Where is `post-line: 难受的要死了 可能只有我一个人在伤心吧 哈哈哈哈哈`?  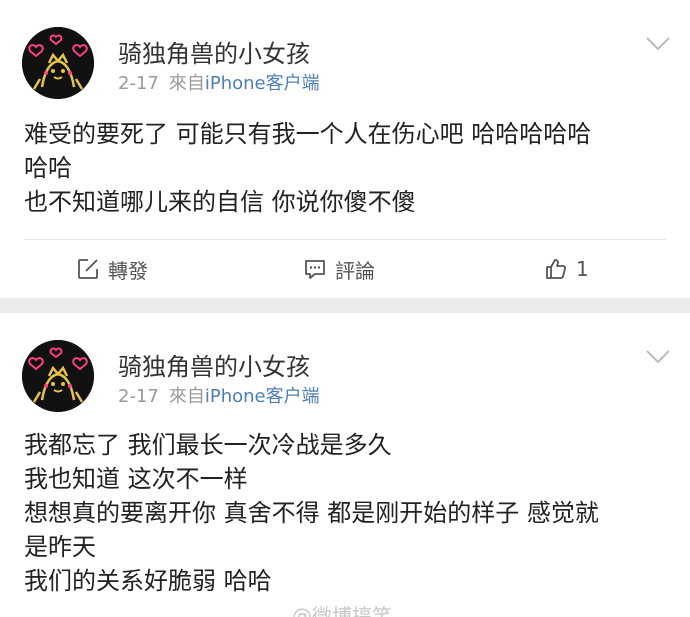 post-line: 难受的要死了 可能只有我一个人在伤心吧 哈哈哈哈哈 is located at coordinates (308, 134).